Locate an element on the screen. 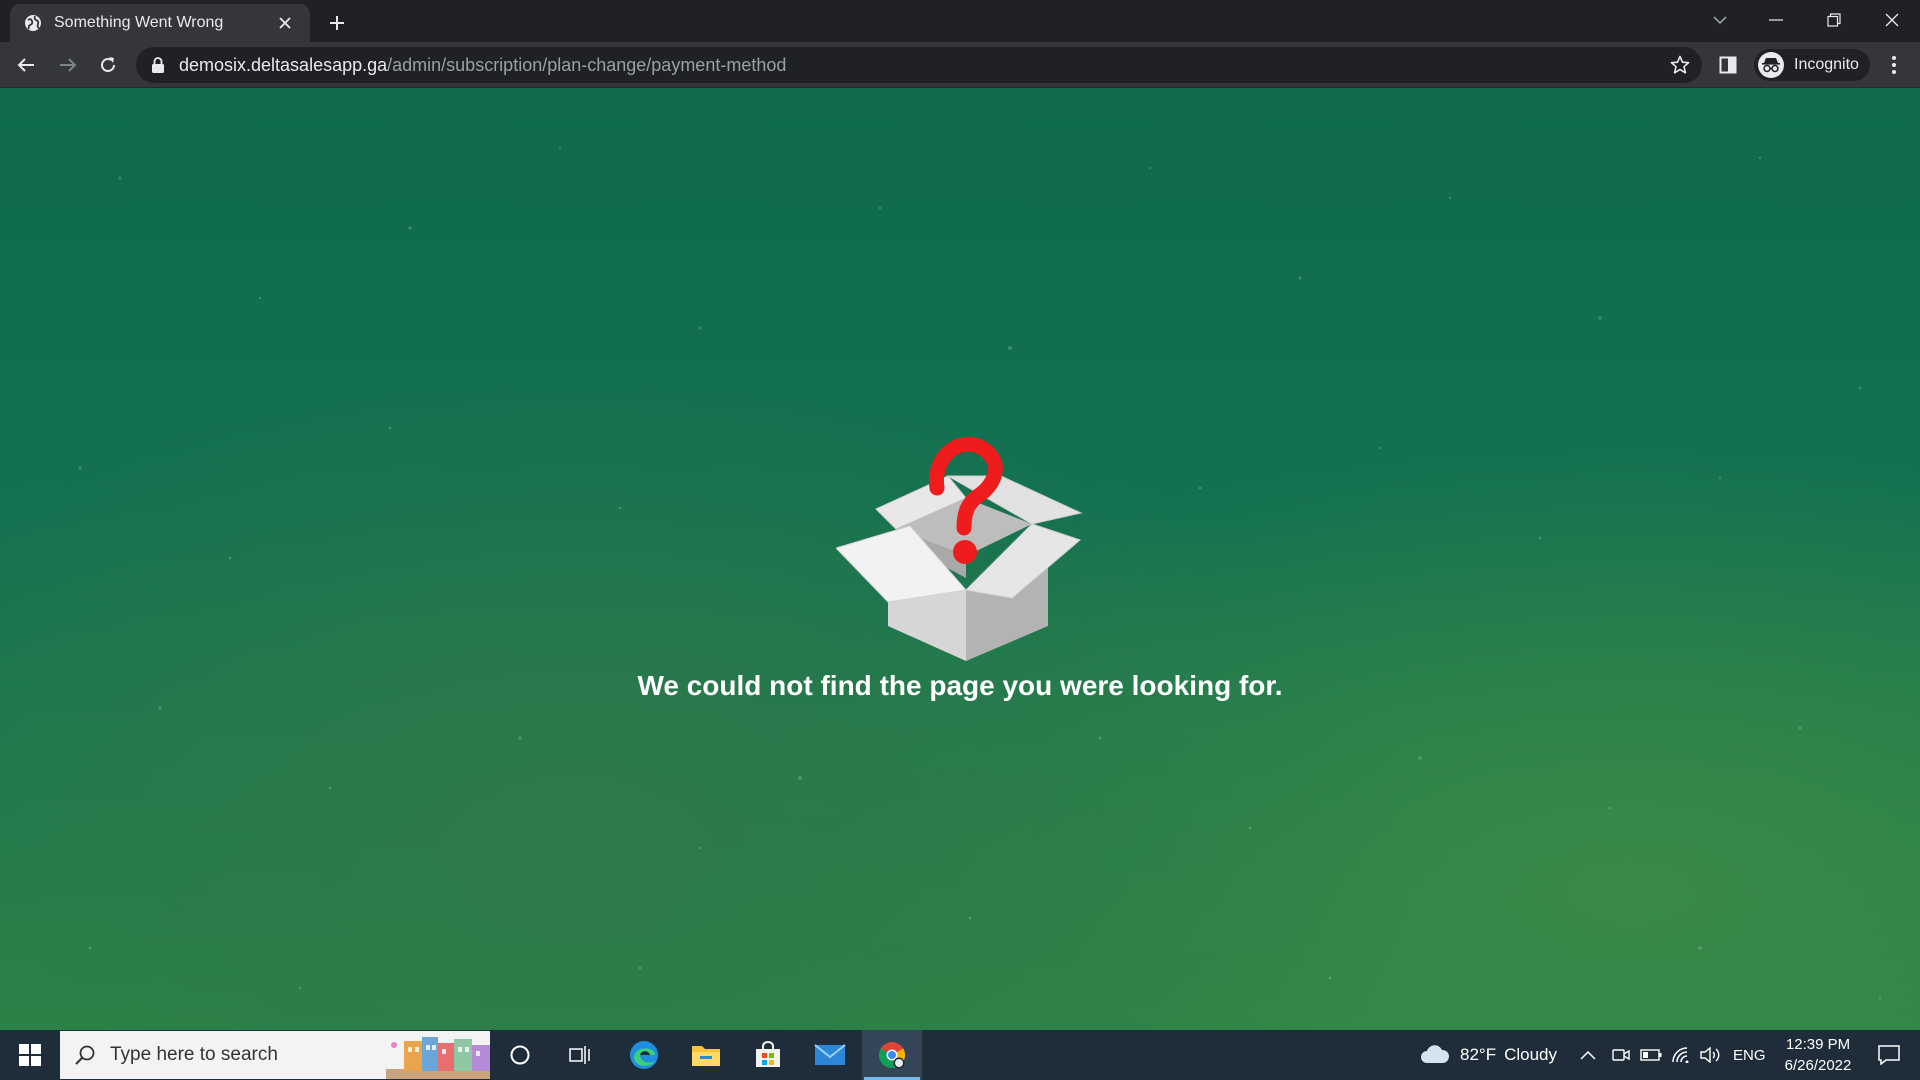  browser-tab: Something Went Wrong is located at coordinates (160, 23).